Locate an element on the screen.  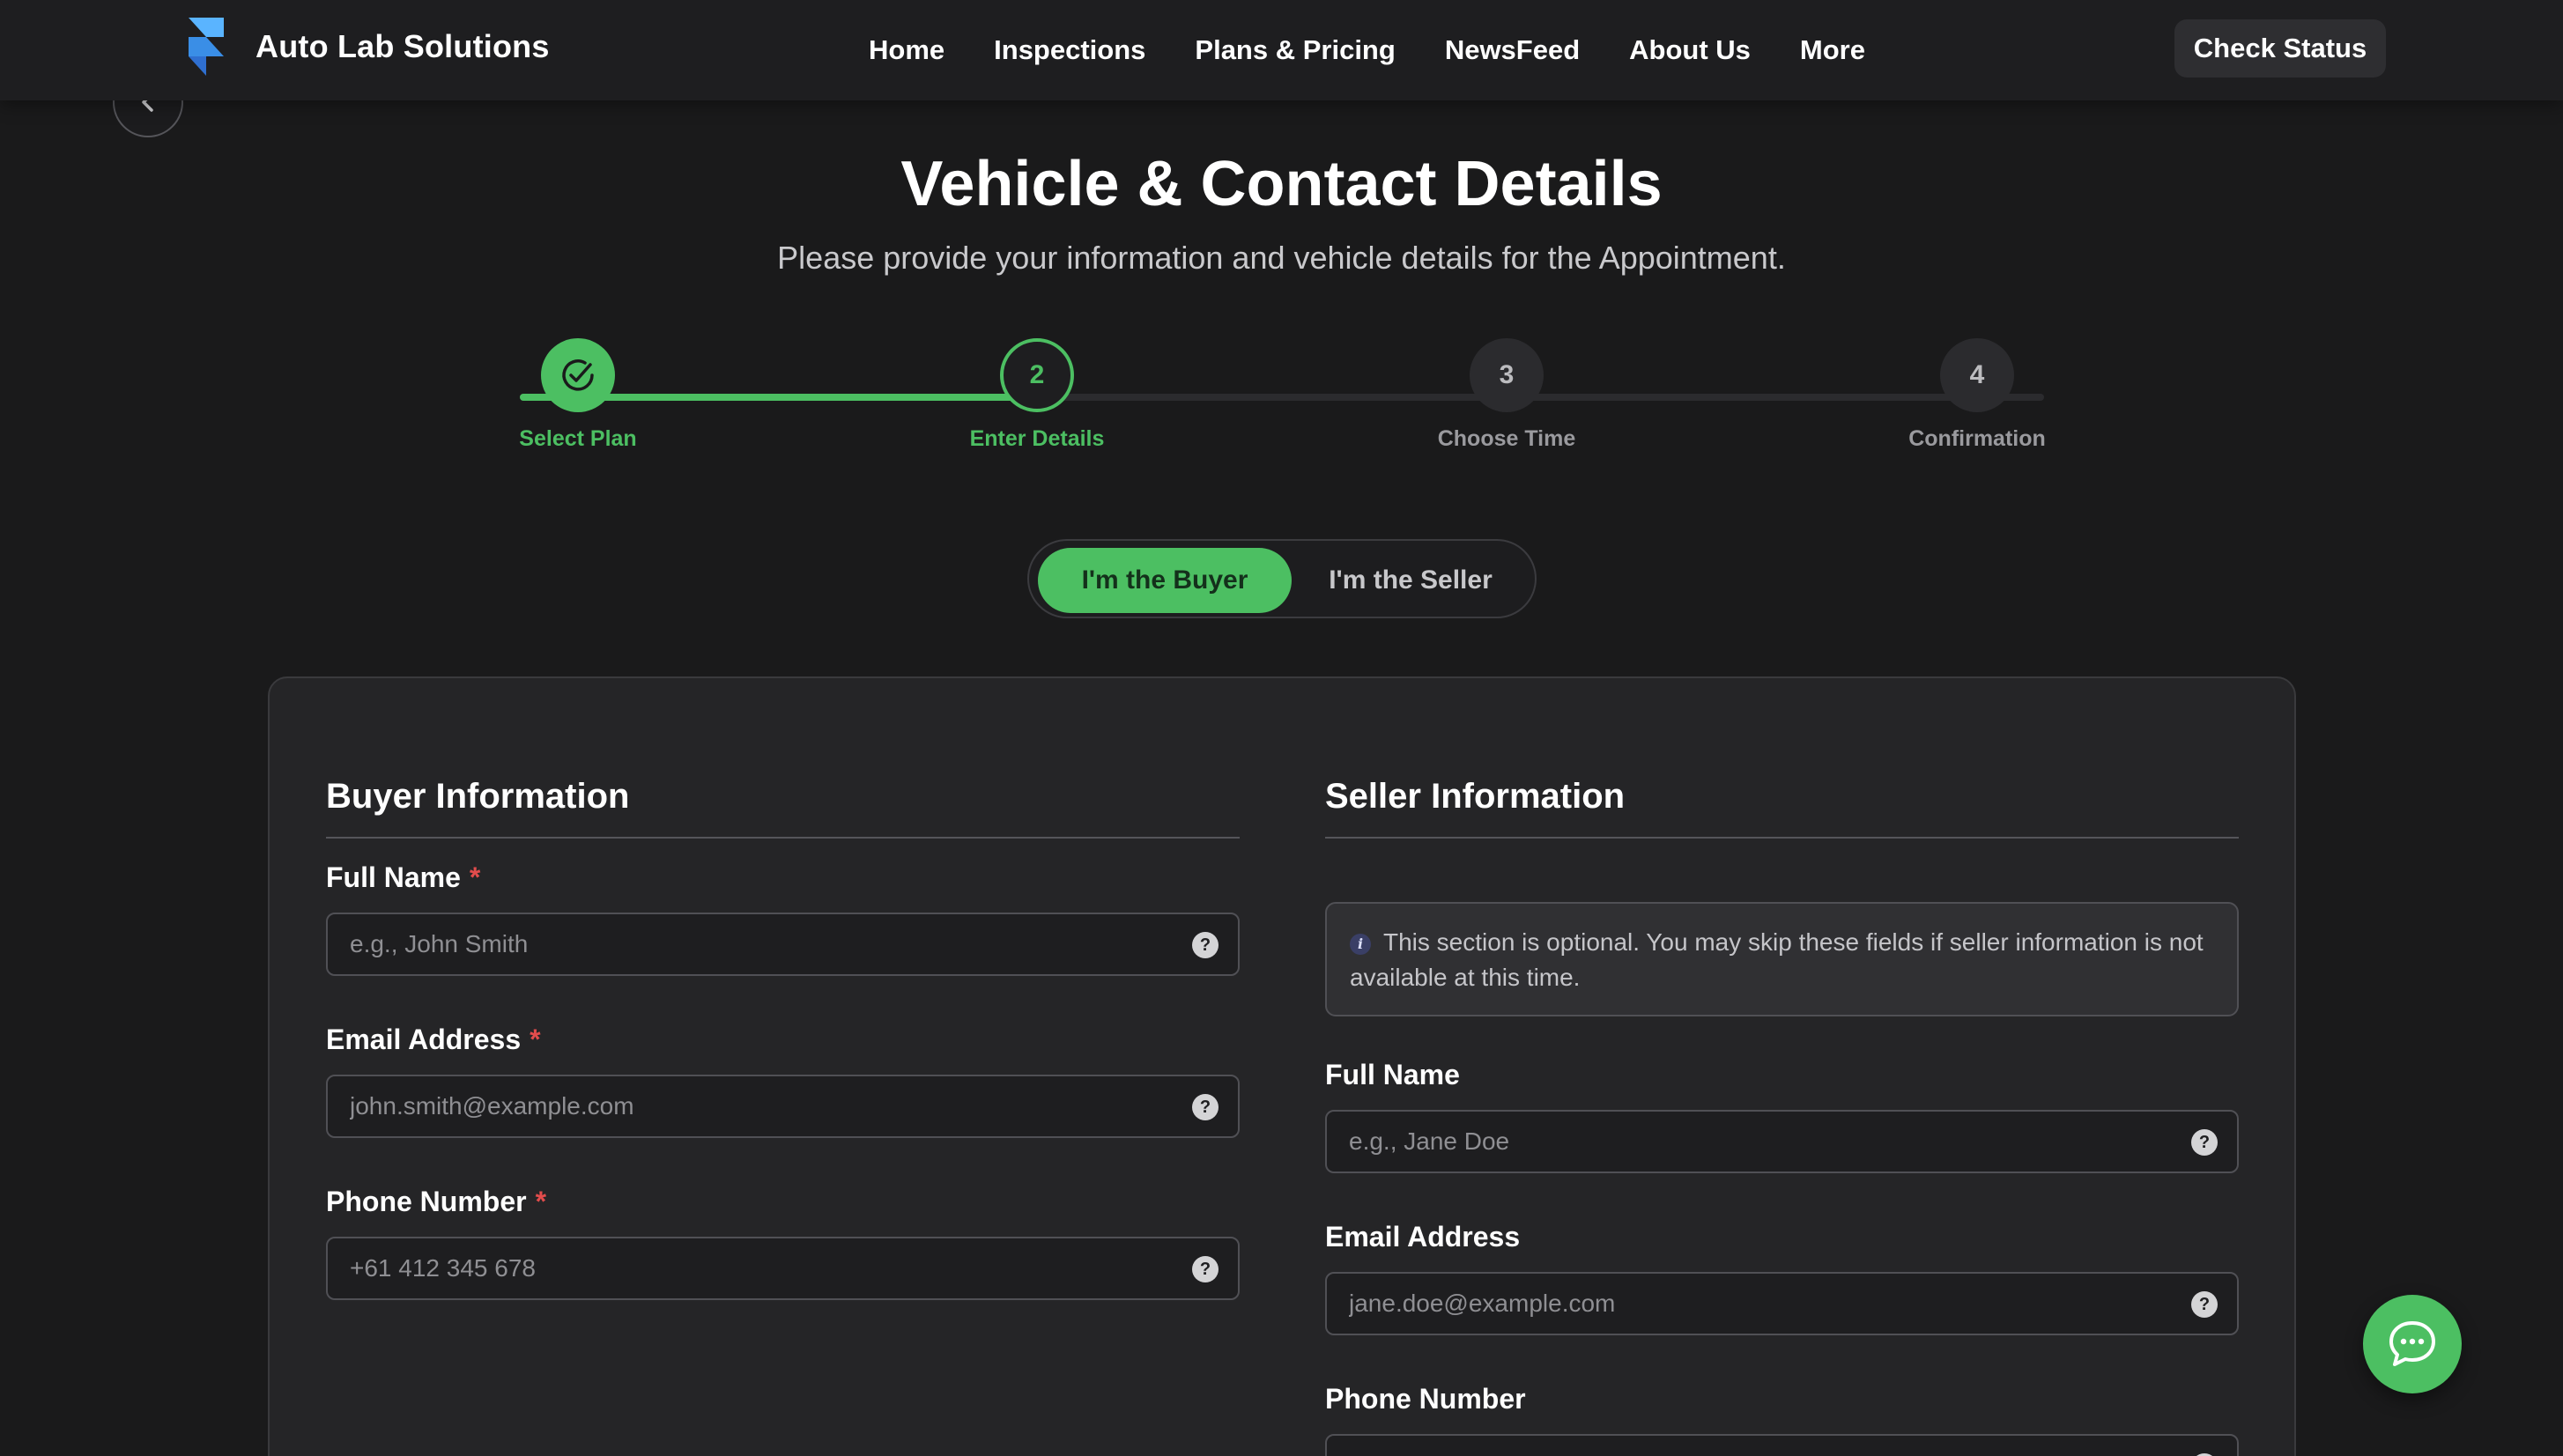
buyer-full-name-field: ? is located at coordinates (783, 944).